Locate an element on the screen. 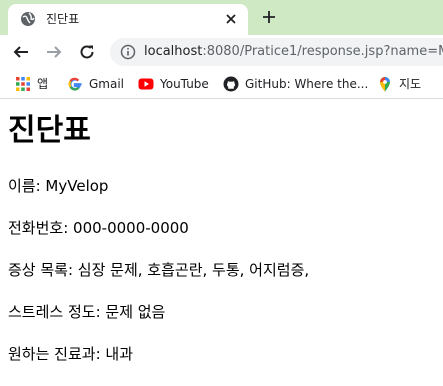 This screenshot has width=443, height=386. url-host: localhost is located at coordinates (173, 51).